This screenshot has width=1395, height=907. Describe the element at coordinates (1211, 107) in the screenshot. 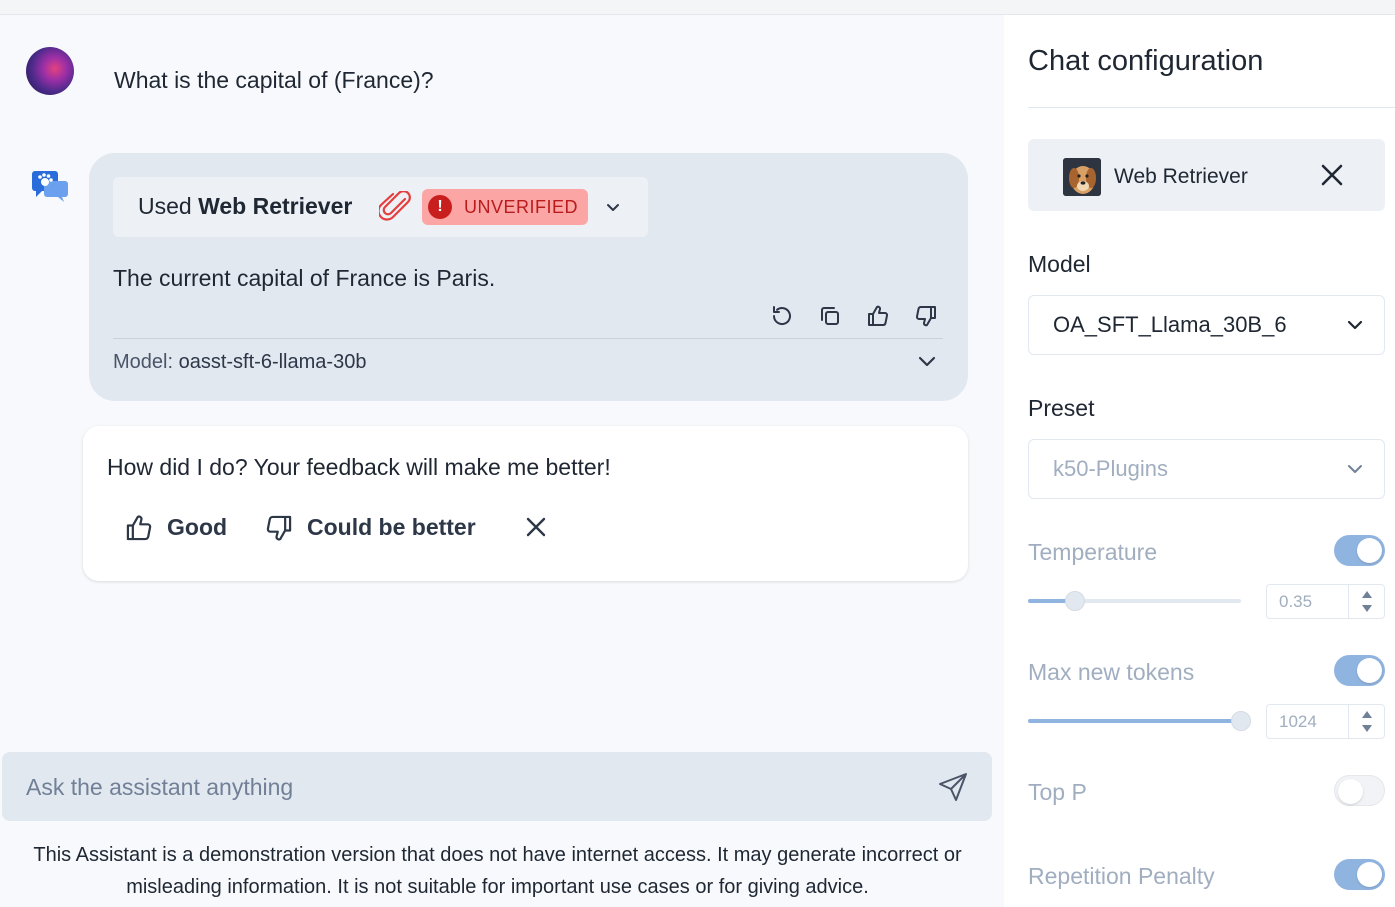

I see `config-divider` at that location.